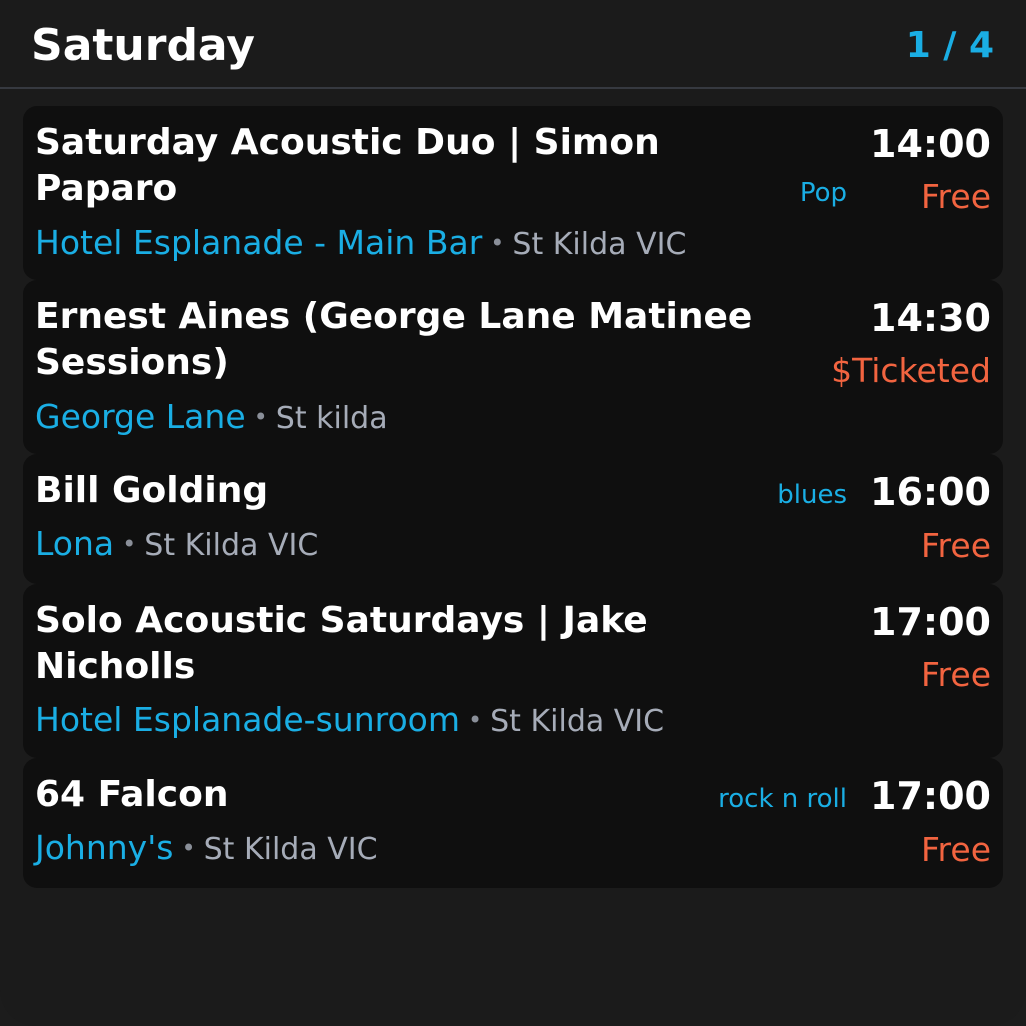  Describe the element at coordinates (347, 165) in the screenshot. I see `event-title: Saturday Acoustic Duo | Simon Paparo` at that location.